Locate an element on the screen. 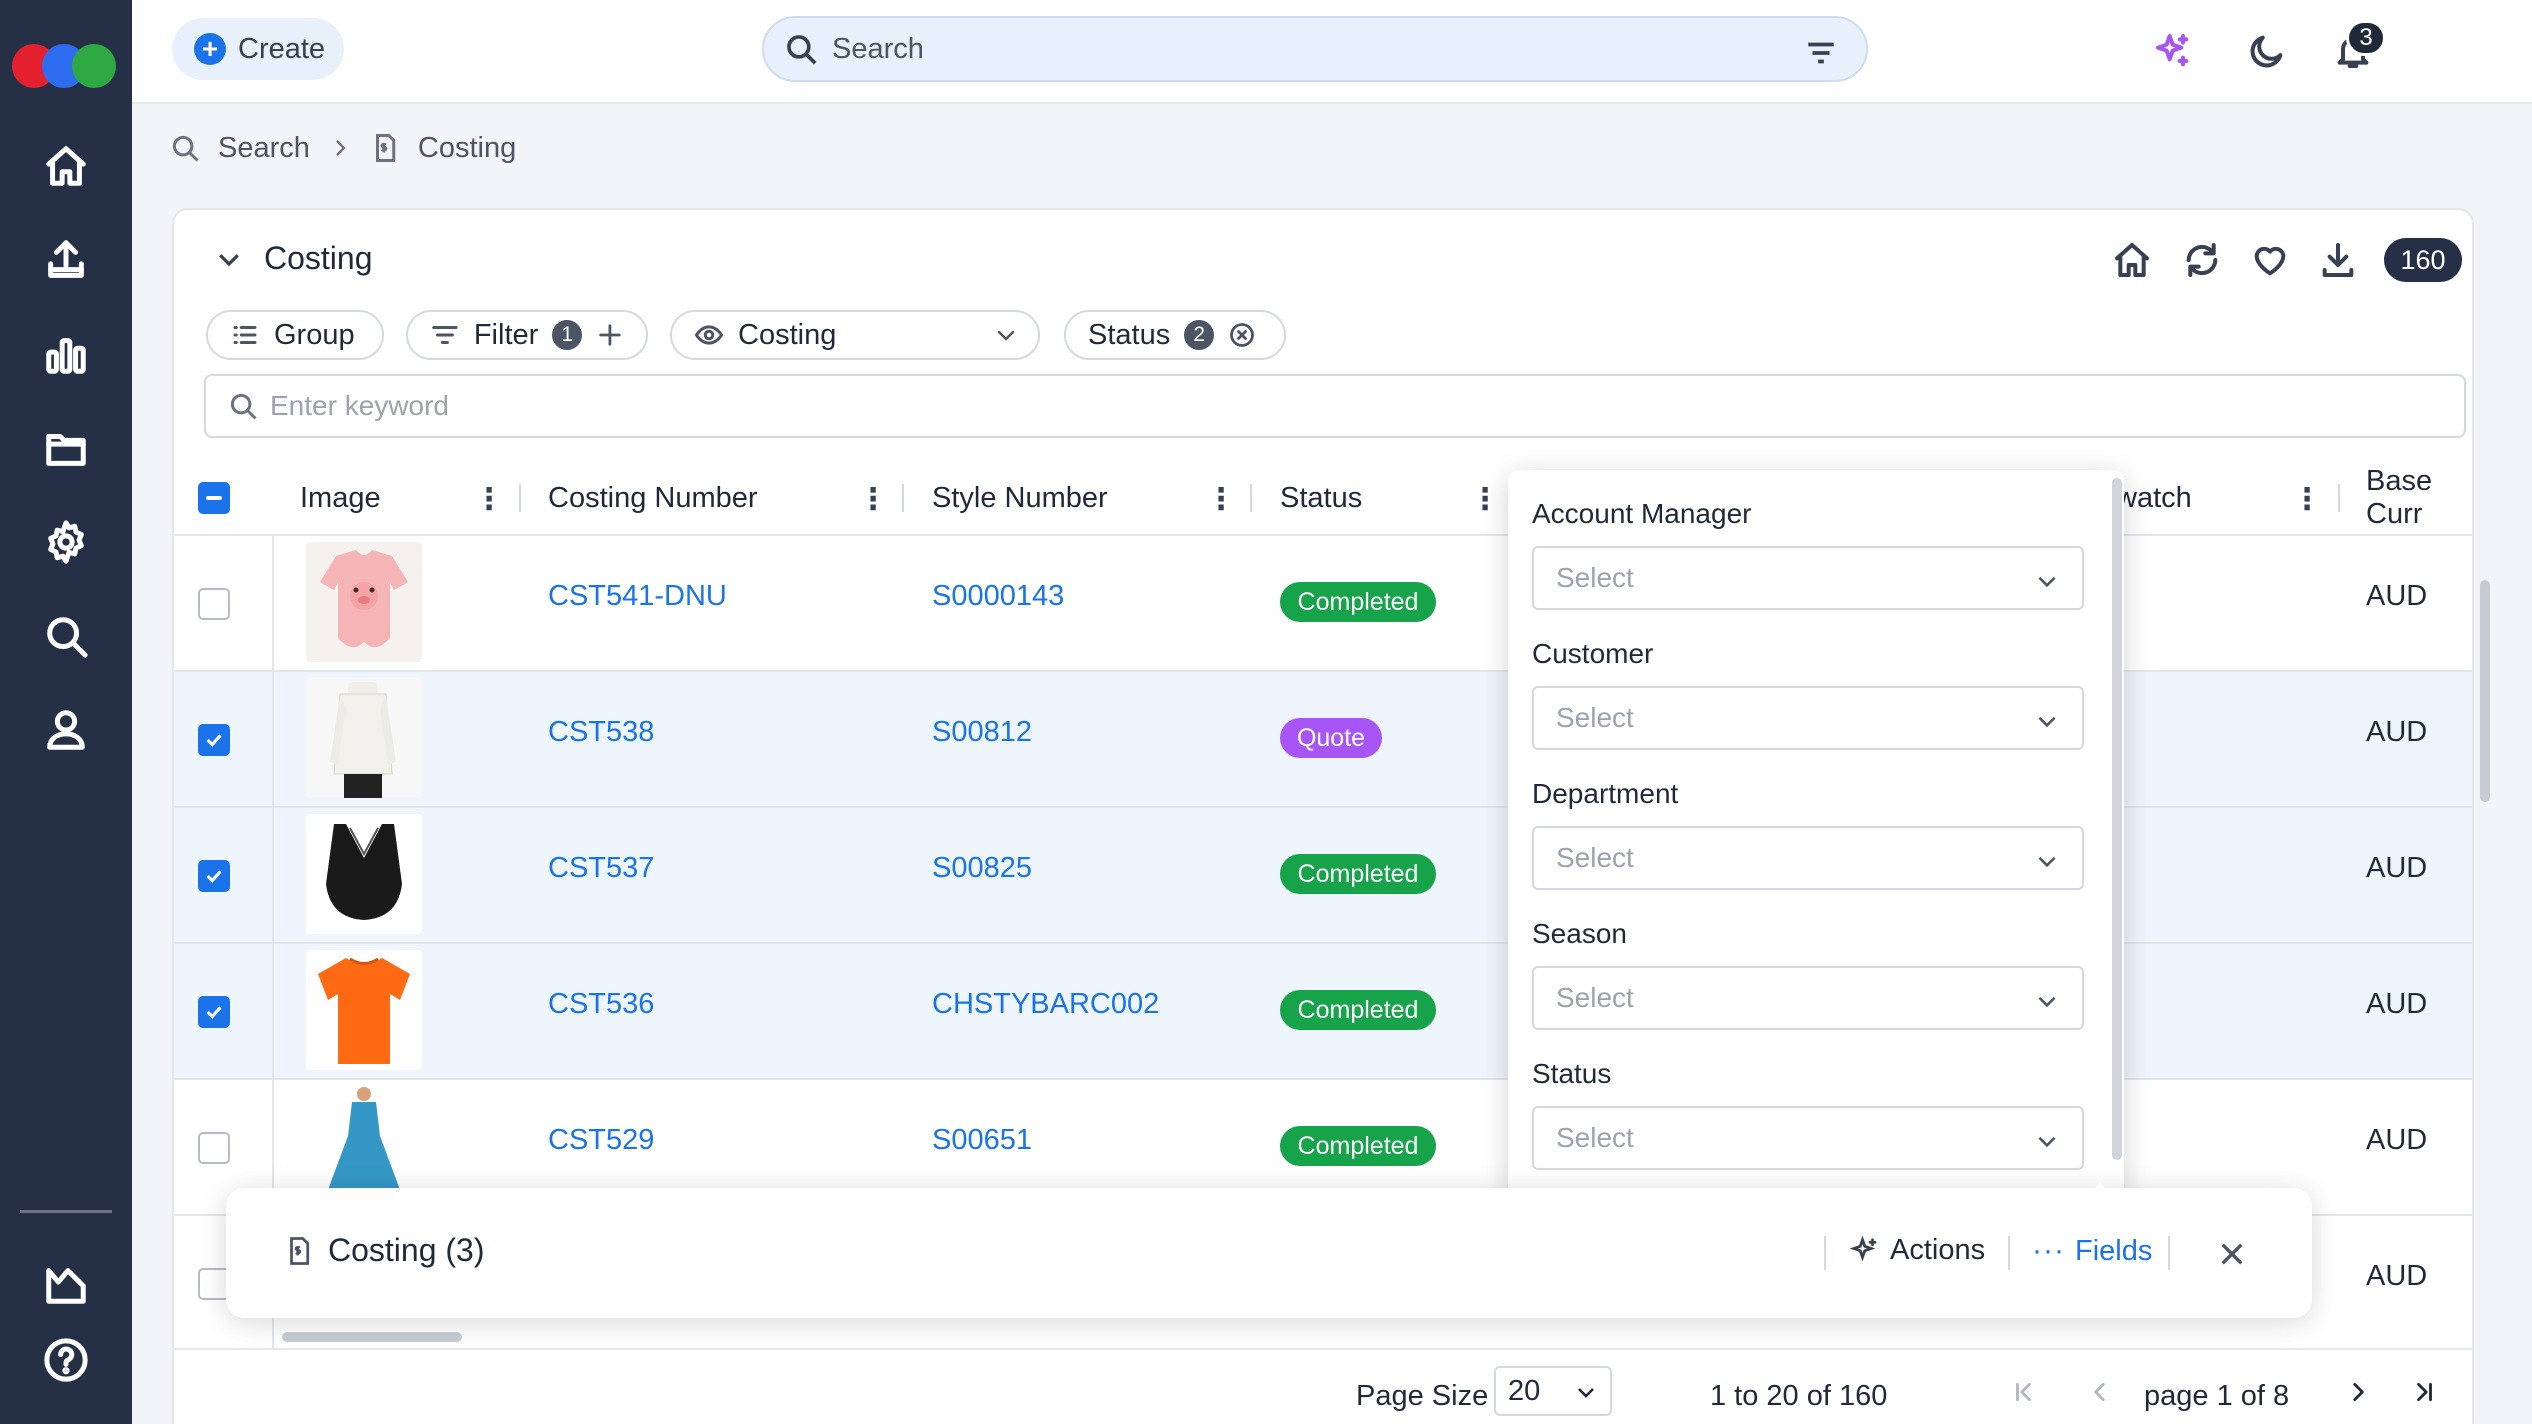 The image size is (2532, 1424). search-icon is located at coordinates (66, 636).